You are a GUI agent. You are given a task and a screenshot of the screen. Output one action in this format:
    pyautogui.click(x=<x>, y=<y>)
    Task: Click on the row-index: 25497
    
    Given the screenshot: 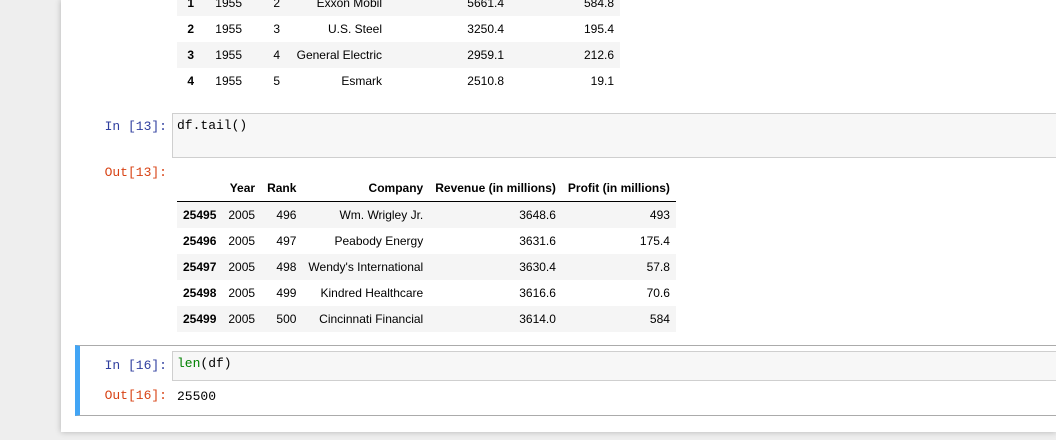 What is the action you would take?
    pyautogui.click(x=200, y=267)
    